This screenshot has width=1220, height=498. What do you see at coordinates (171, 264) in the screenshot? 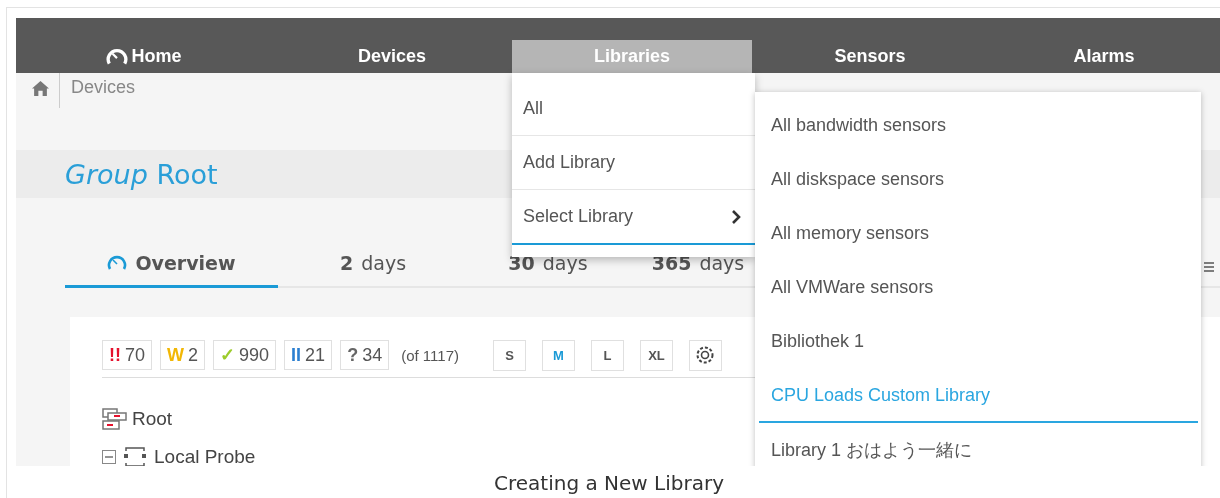
I see `tab: Overview` at bounding box center [171, 264].